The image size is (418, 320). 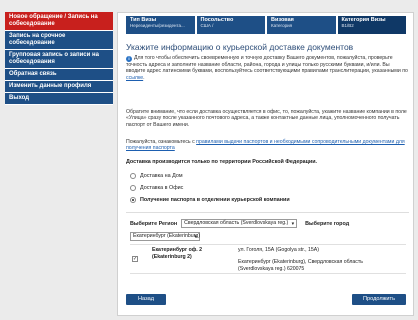 What do you see at coordinates (160, 142) in the screenshot?
I see `rules-prefix: Пожалуйста, ознакомьтесь с` at bounding box center [160, 142].